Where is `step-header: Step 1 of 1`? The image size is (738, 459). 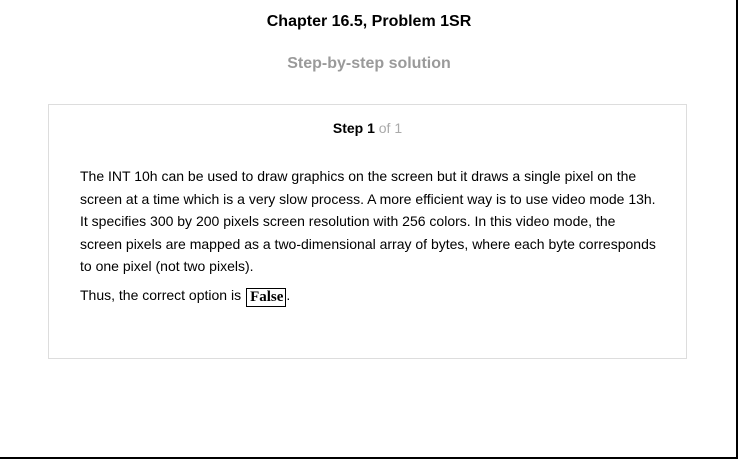 step-header: Step 1 of 1 is located at coordinates (367, 128).